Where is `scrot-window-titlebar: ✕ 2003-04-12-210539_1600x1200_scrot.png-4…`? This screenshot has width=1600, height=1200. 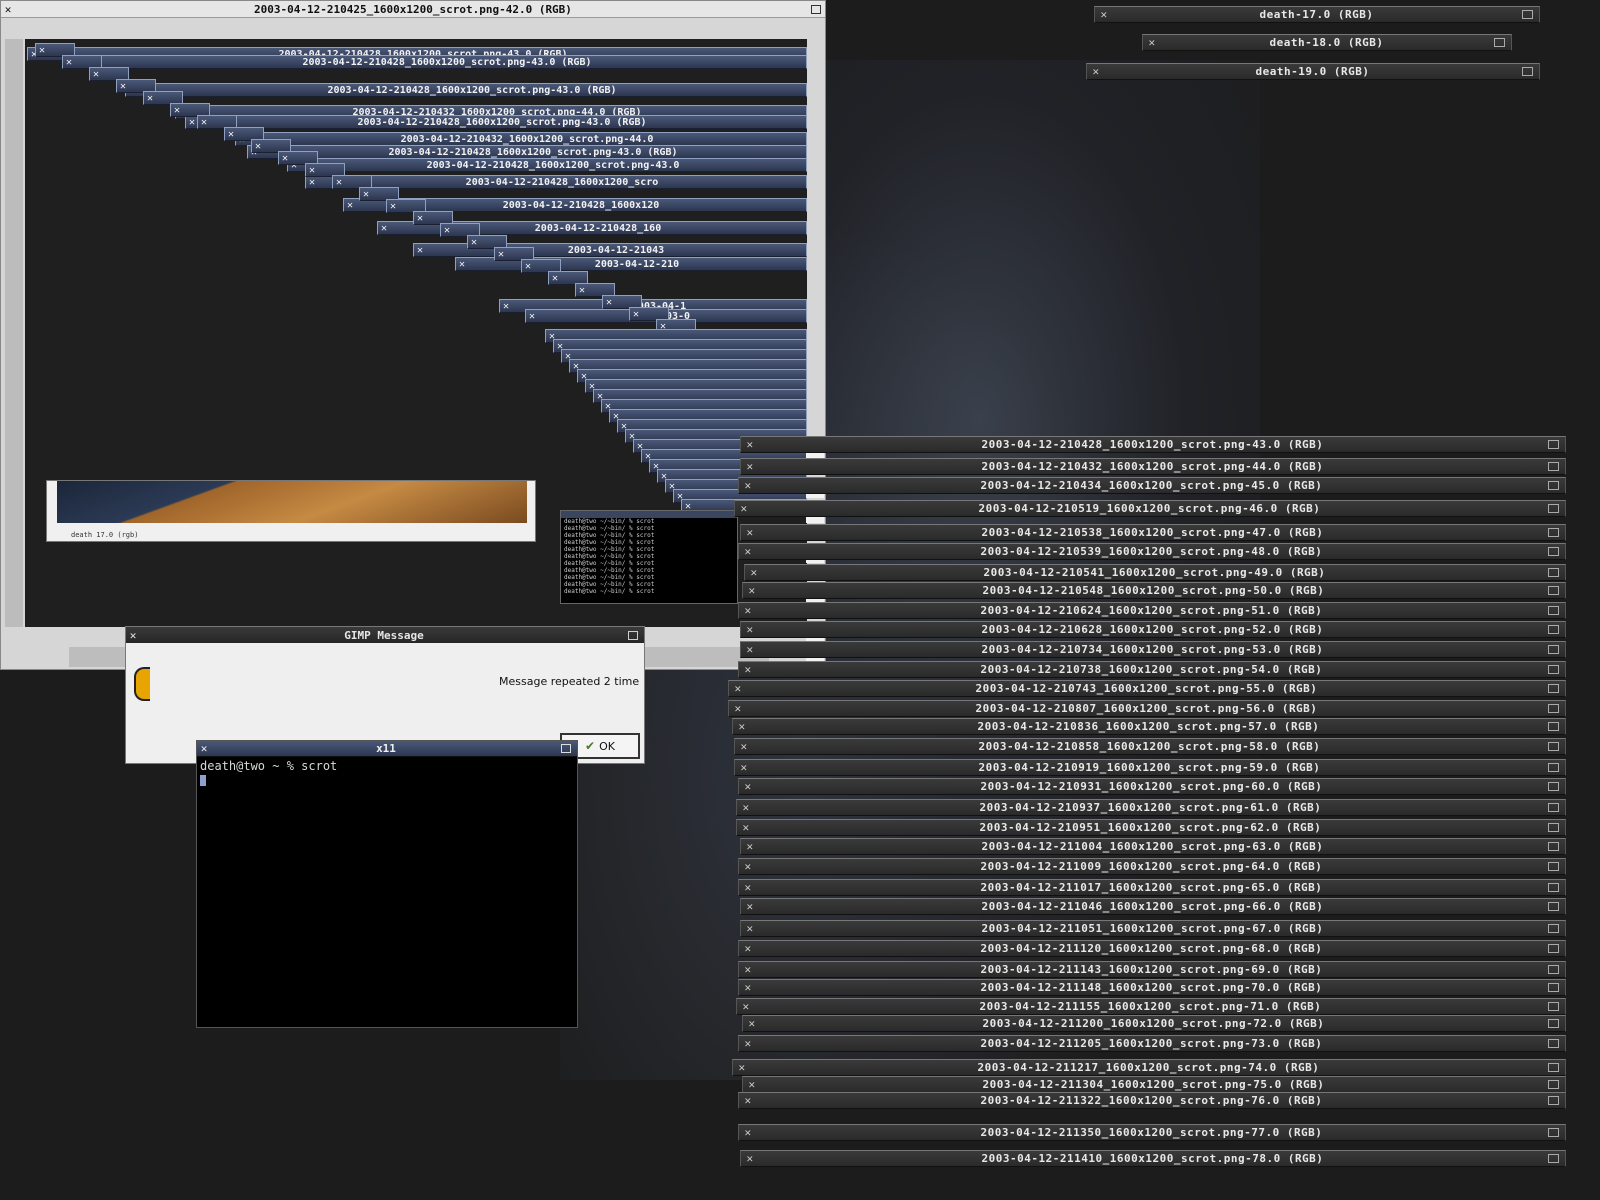
scrot-window-titlebar: ✕ 2003-04-12-210539_1600x1200_scrot.png-4… is located at coordinates (1152, 551).